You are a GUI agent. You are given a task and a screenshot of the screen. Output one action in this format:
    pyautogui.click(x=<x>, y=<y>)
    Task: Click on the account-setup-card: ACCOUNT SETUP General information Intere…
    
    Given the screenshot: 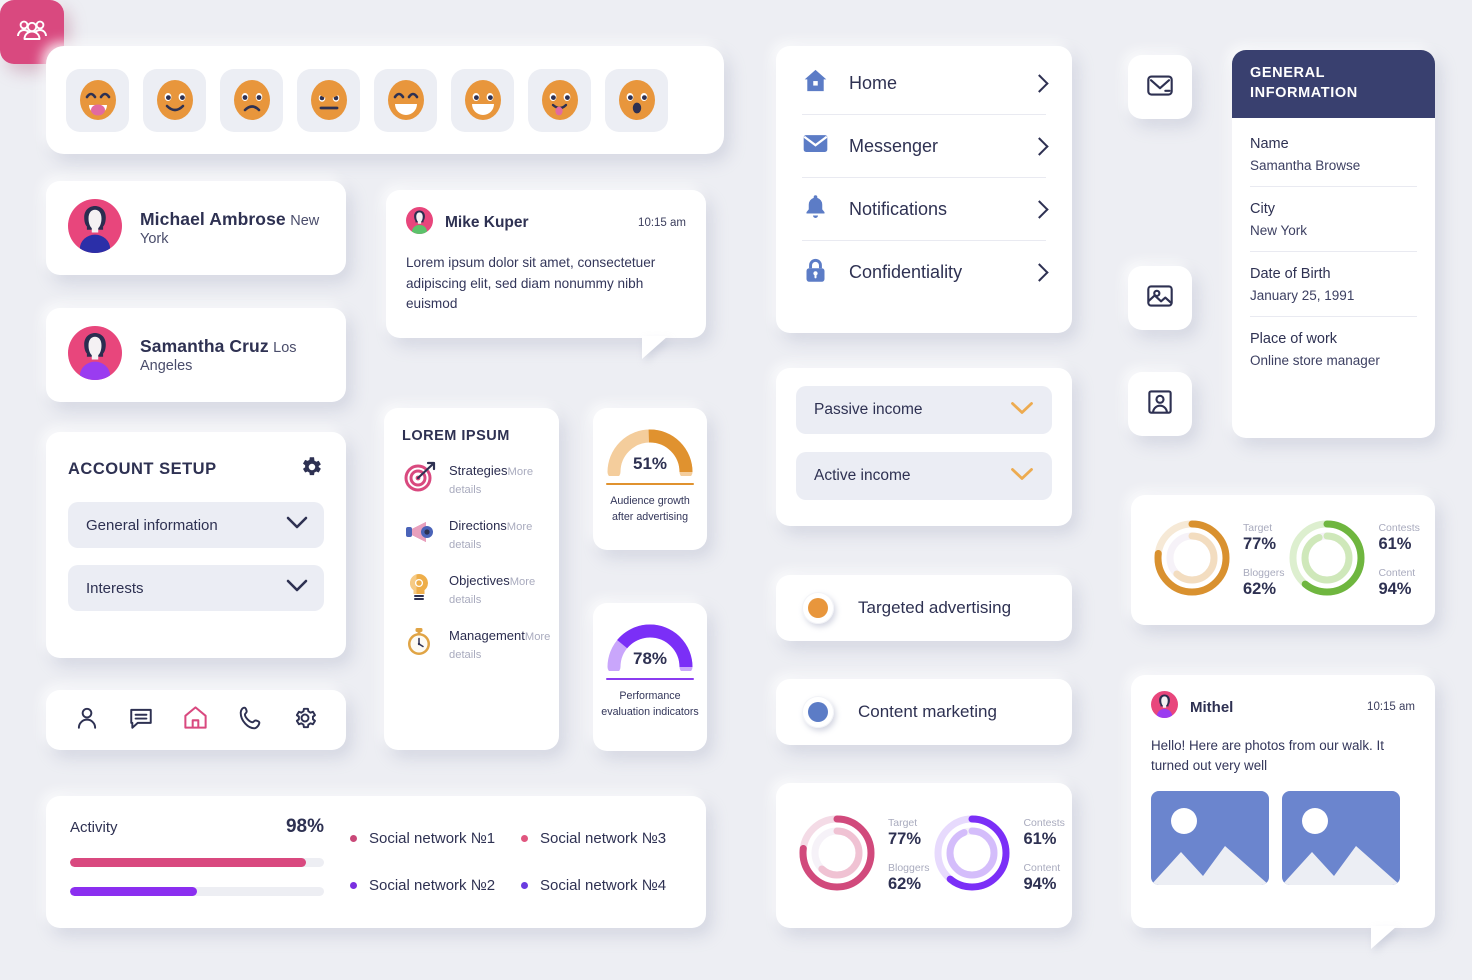 What is the action you would take?
    pyautogui.click(x=196, y=545)
    